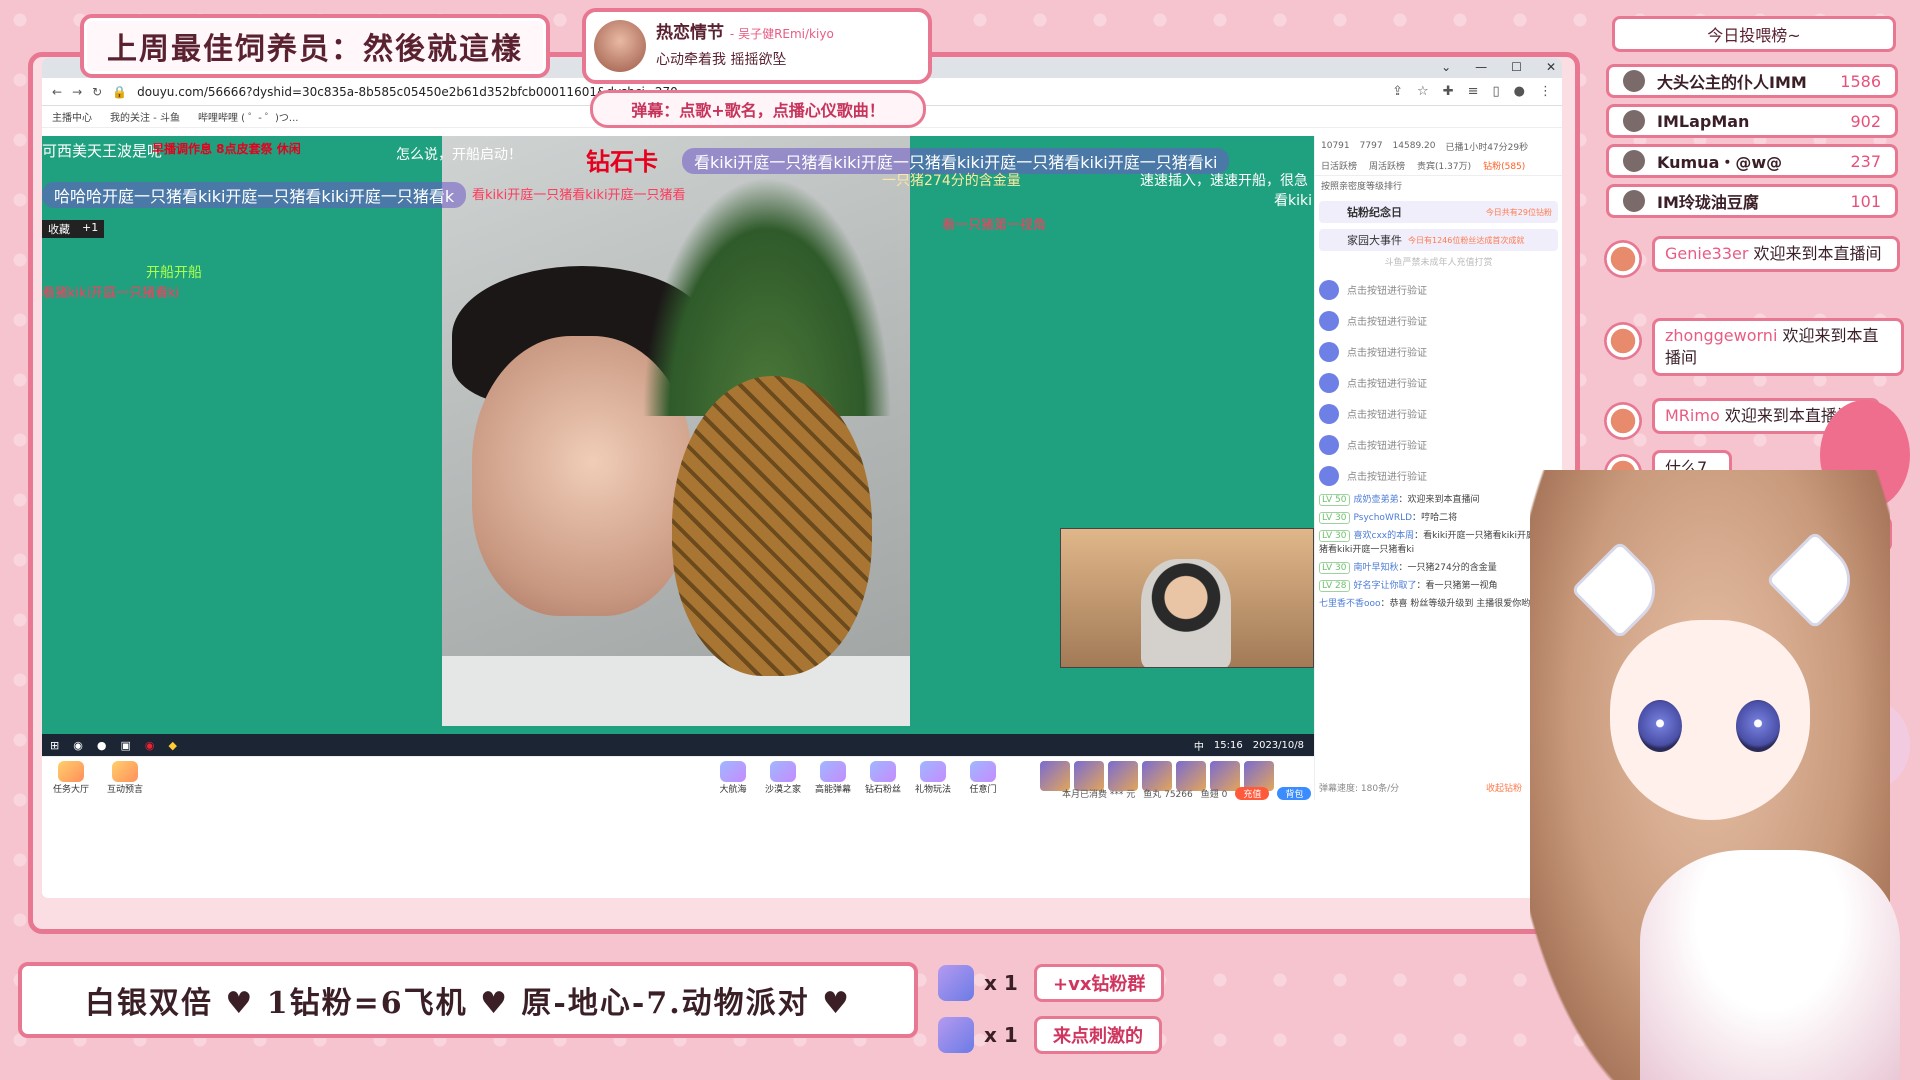  I want to click on minimize-button: —, so click(1481, 67).